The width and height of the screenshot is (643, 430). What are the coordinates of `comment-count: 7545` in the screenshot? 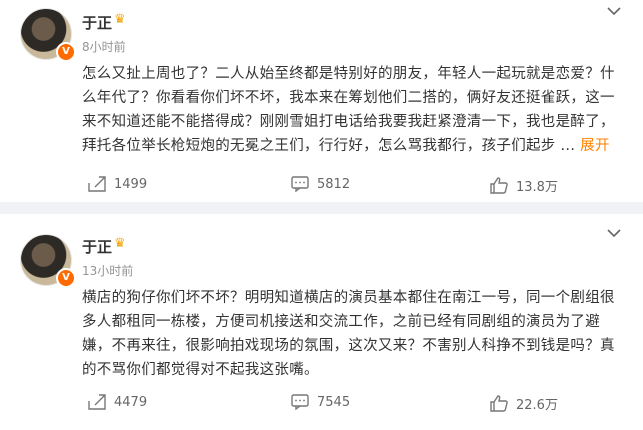 It's located at (334, 402).